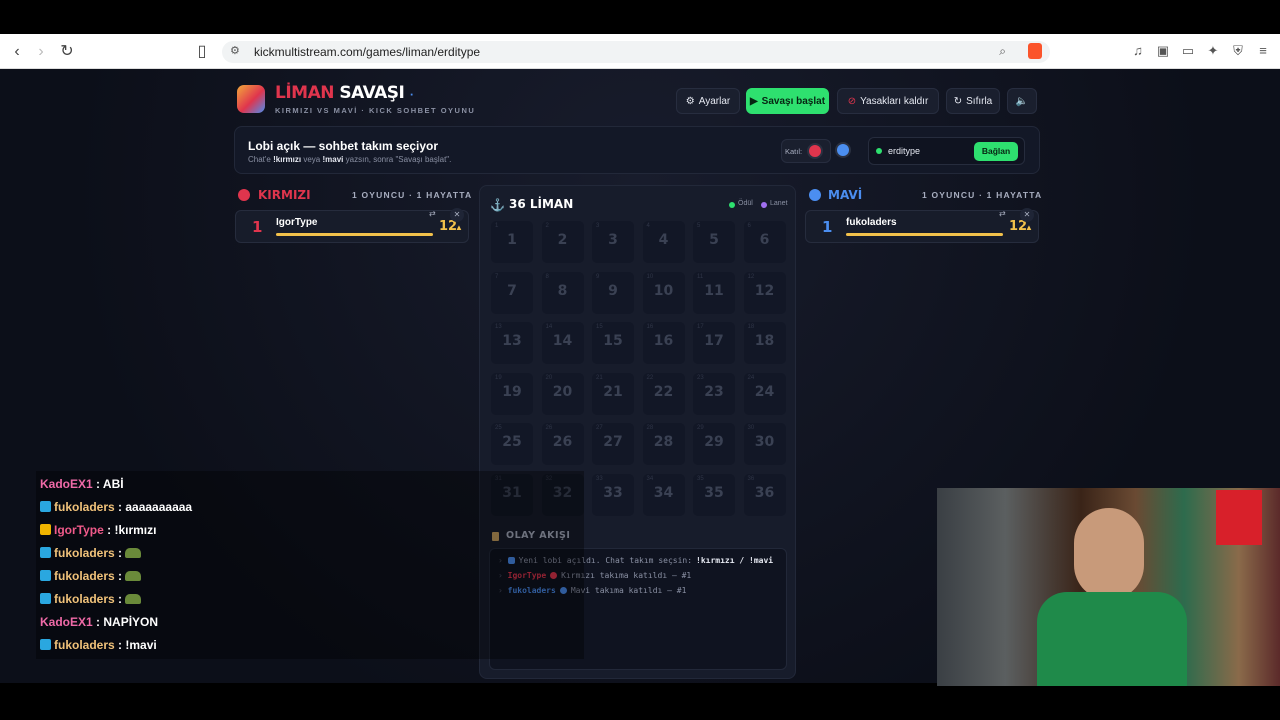  What do you see at coordinates (251, 99) in the screenshot?
I see `logo-icon` at bounding box center [251, 99].